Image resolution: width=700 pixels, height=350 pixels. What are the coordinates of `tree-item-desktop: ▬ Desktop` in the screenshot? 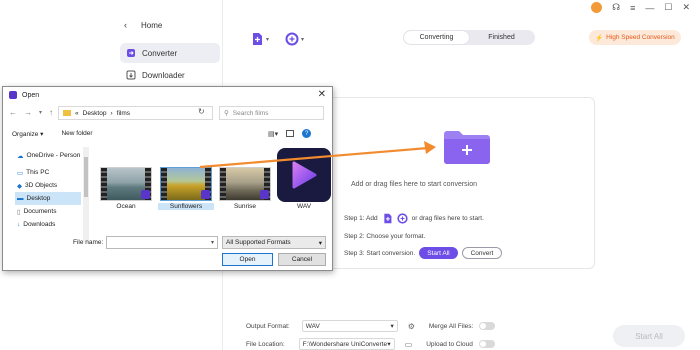 It's located at (48, 198).